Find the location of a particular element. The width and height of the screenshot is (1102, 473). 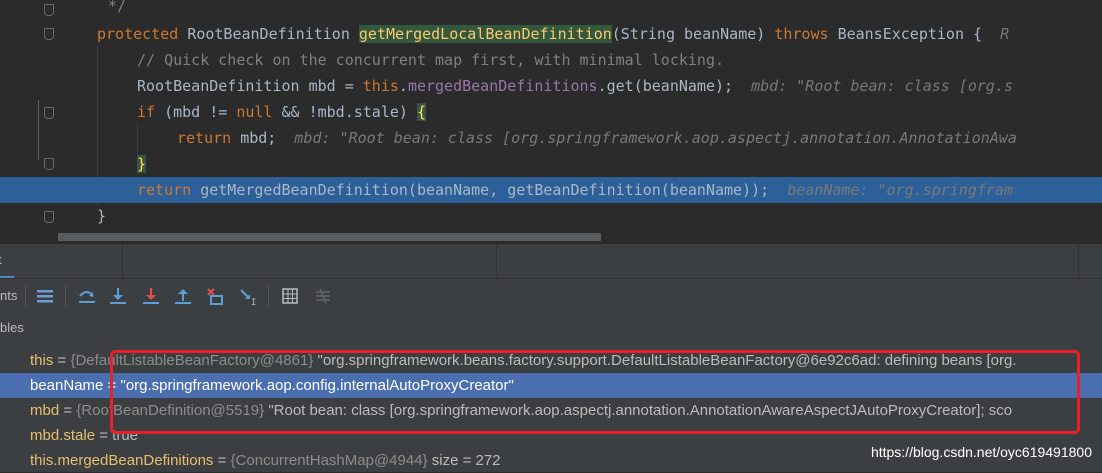

tab-label: t is located at coordinates (1, 259).